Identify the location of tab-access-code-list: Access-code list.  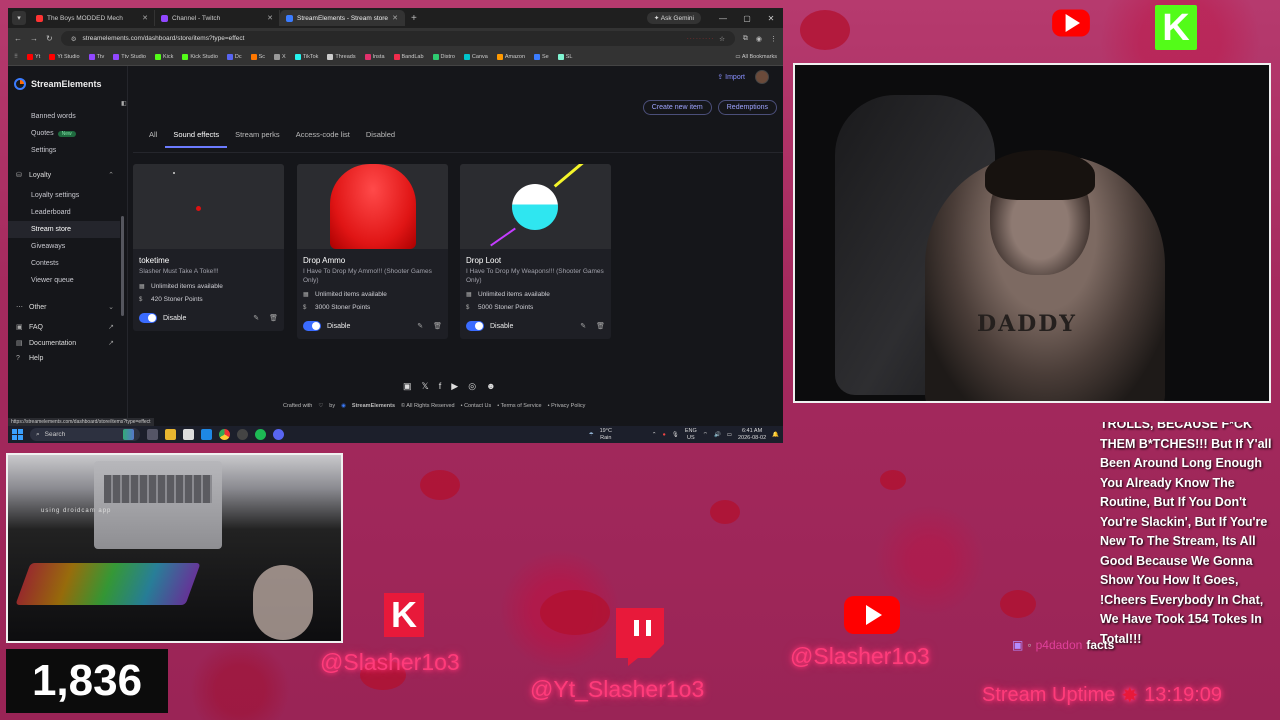
(323, 137).